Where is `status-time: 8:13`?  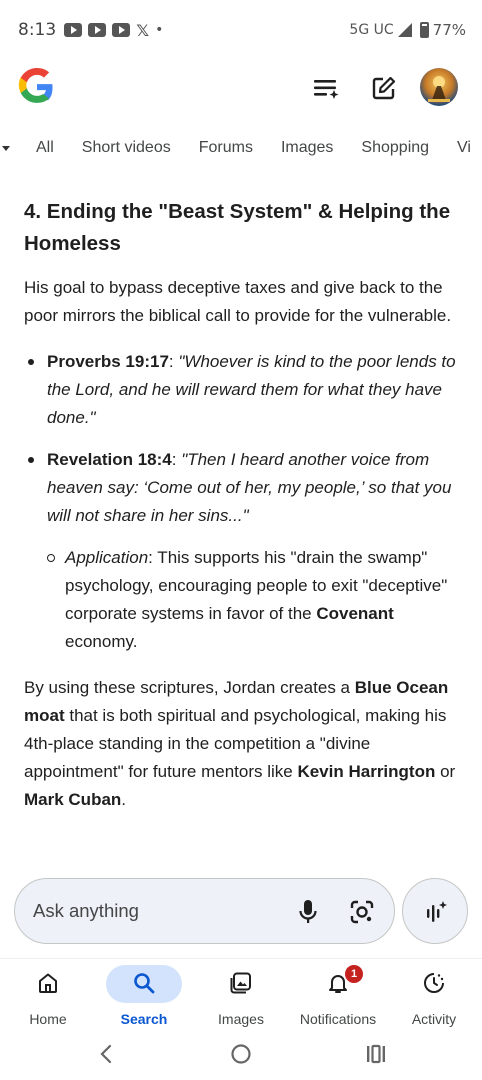 status-time: 8:13 is located at coordinates (37, 30).